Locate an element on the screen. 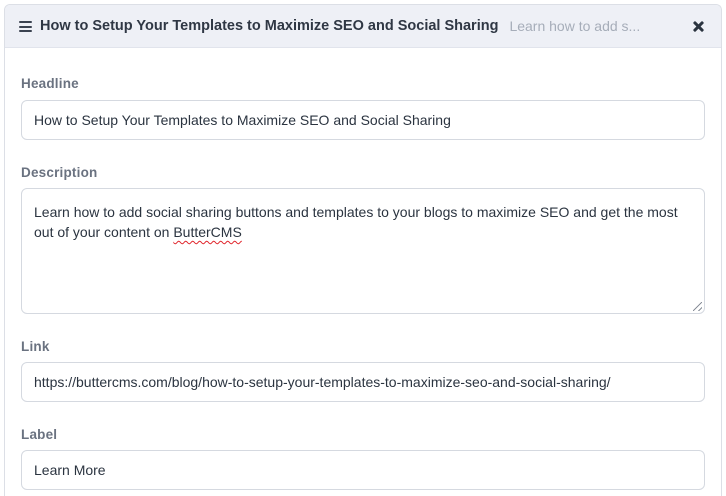 This screenshot has height=496, width=726. description-label: Description is located at coordinates (59, 172).